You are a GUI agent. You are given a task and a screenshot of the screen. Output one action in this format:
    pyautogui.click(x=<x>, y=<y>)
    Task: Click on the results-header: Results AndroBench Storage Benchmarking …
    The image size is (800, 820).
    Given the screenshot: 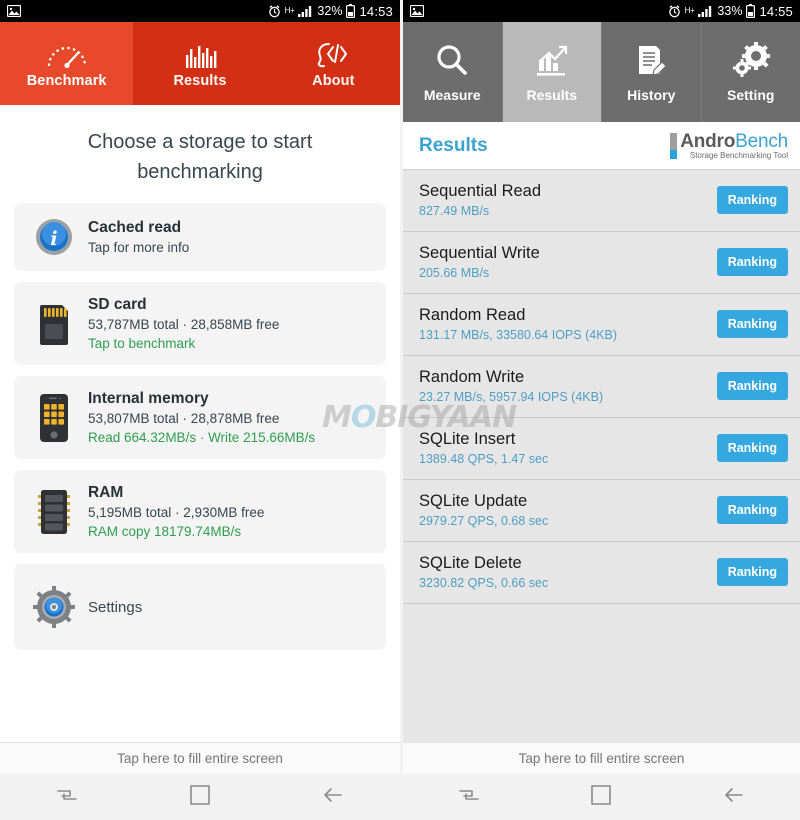 What is the action you would take?
    pyautogui.click(x=601, y=146)
    